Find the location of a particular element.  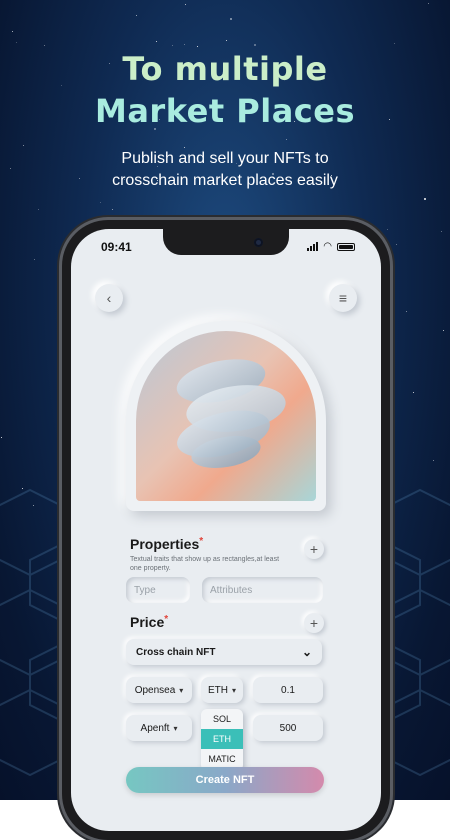

properties-title: Properties* is located at coordinates (166, 544).